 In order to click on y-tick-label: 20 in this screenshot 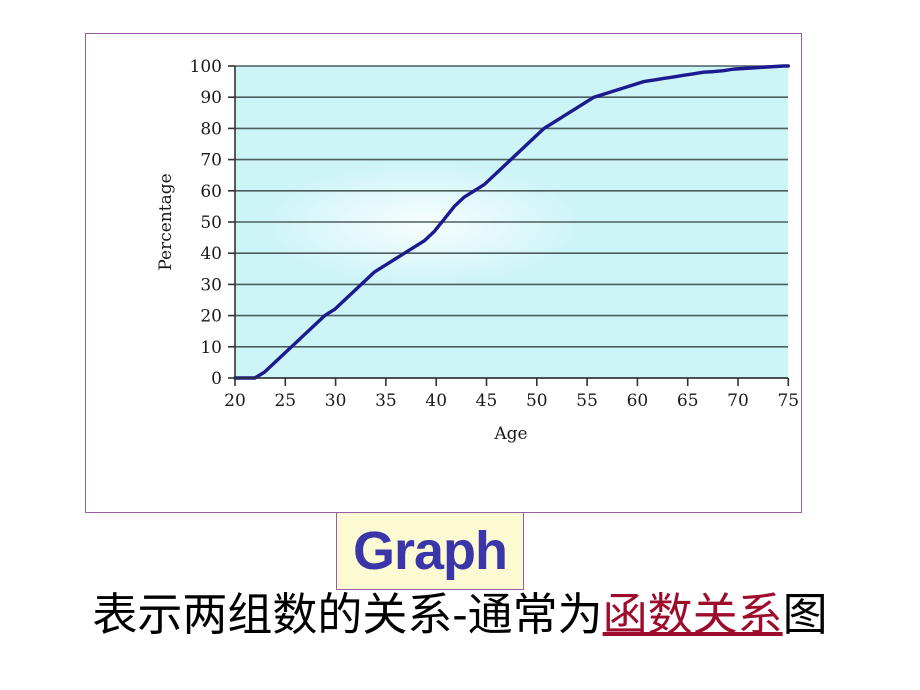, I will do `click(211, 317)`.